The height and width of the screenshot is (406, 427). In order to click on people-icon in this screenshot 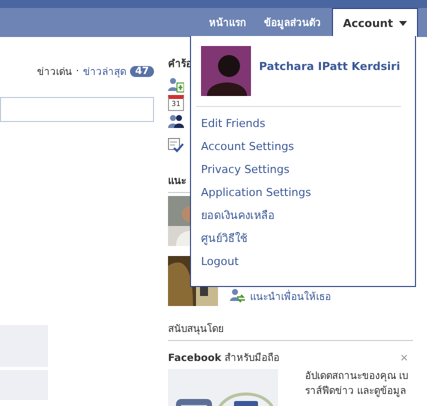, I will do `click(176, 121)`.